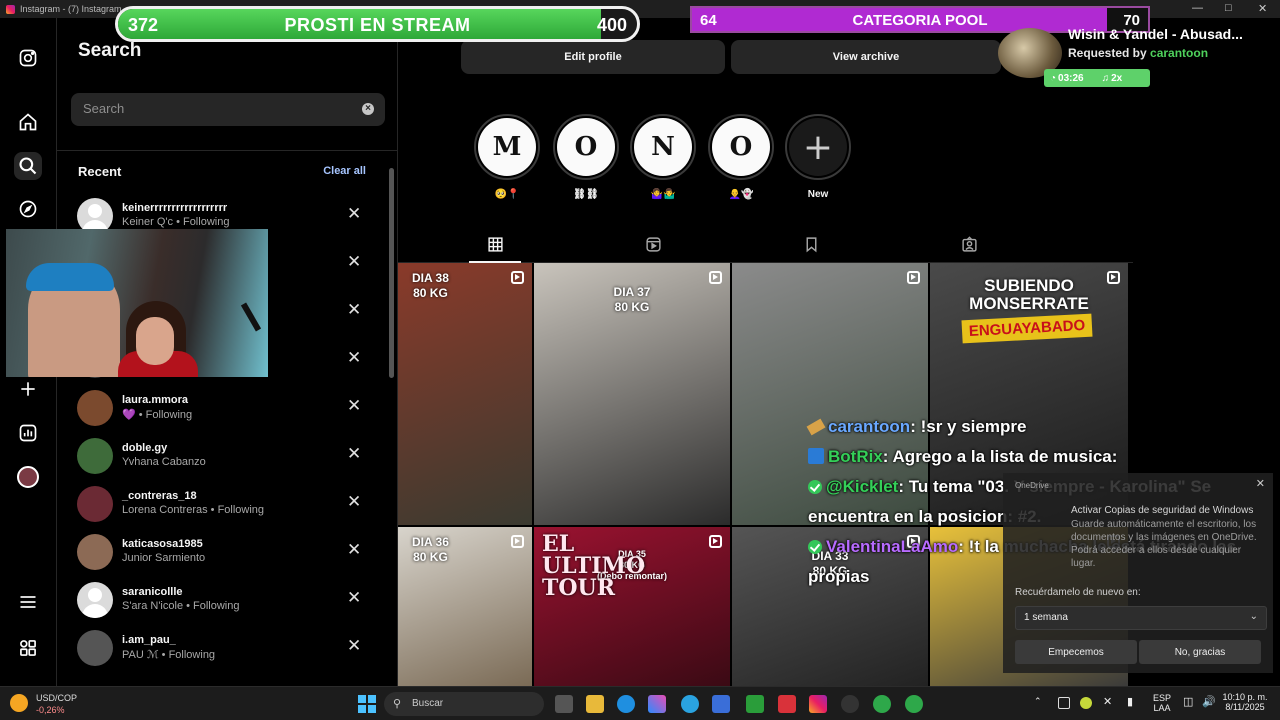 Image resolution: width=1280 pixels, height=720 pixels. I want to click on recent-item: katicasosa1985 Junior Sarmiento ✕, so click(227, 552).